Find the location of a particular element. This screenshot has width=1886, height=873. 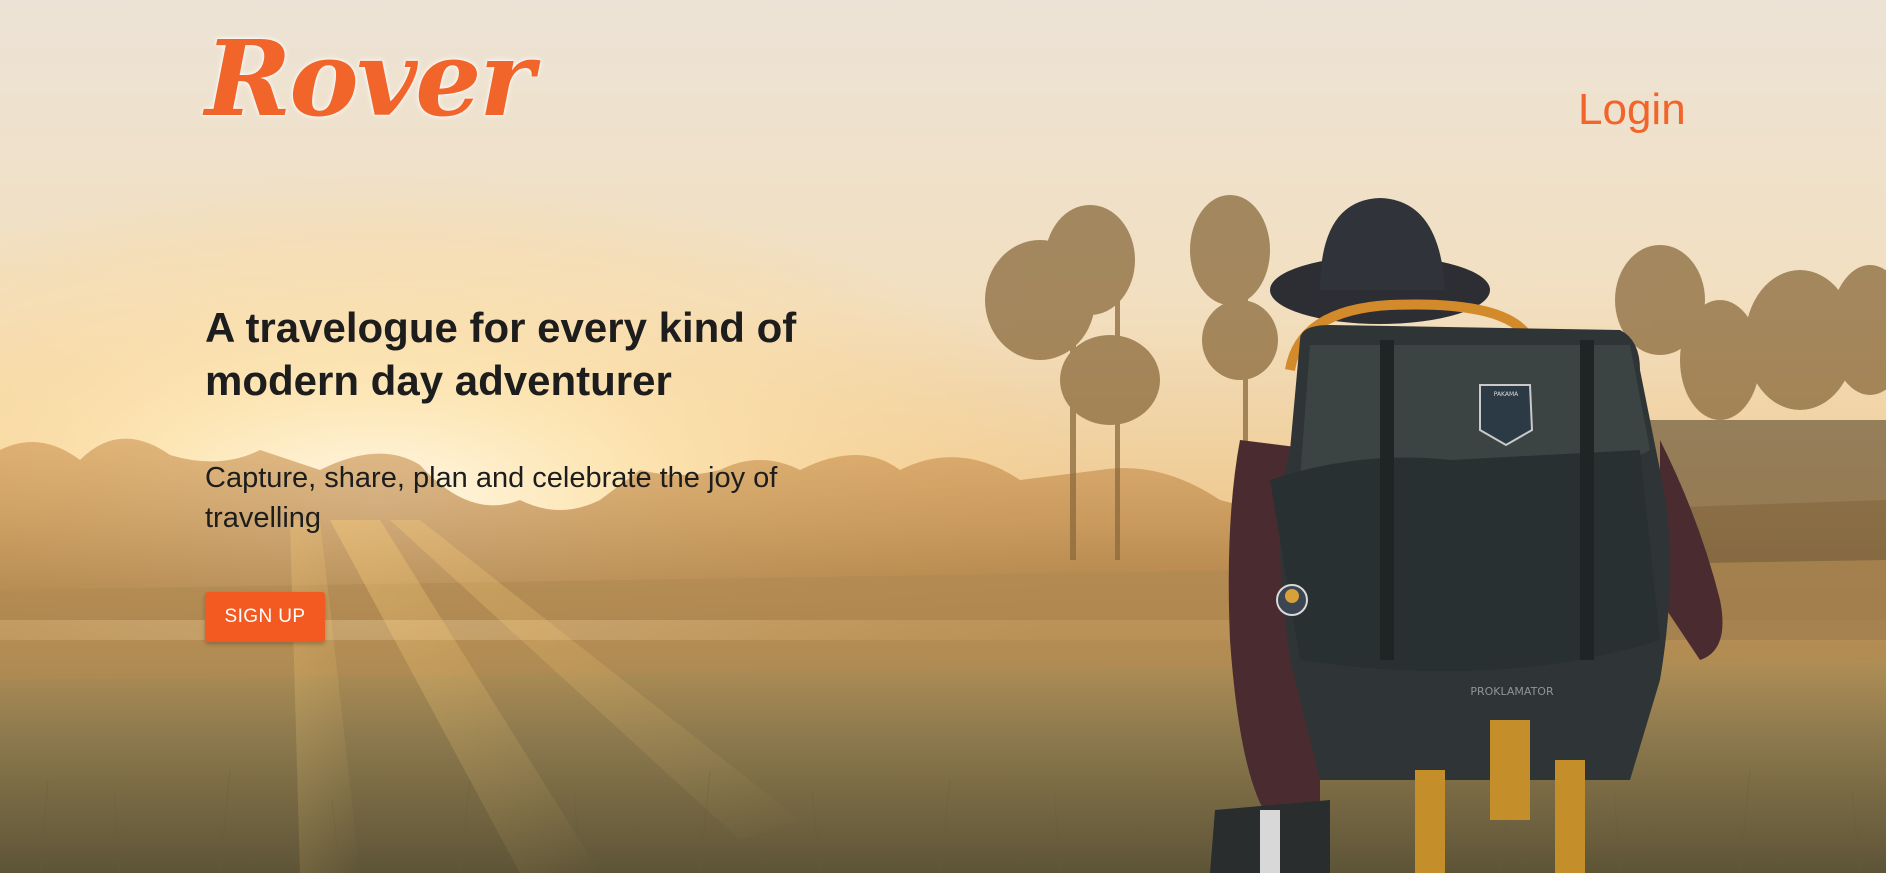

brand-logo: Rover is located at coordinates (369, 78).